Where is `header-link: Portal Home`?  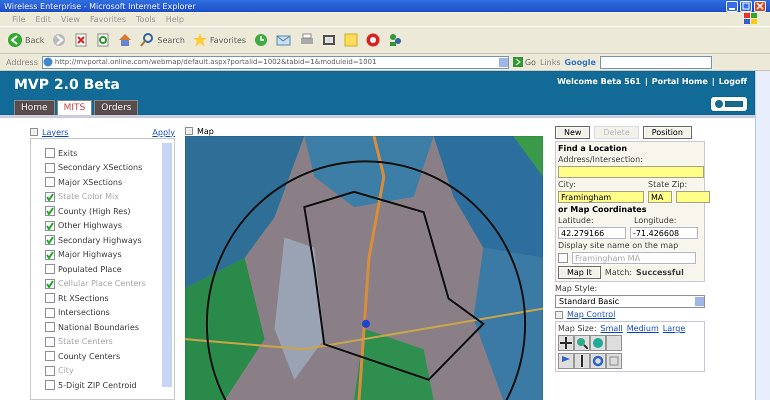
header-link: Portal Home is located at coordinates (680, 81).